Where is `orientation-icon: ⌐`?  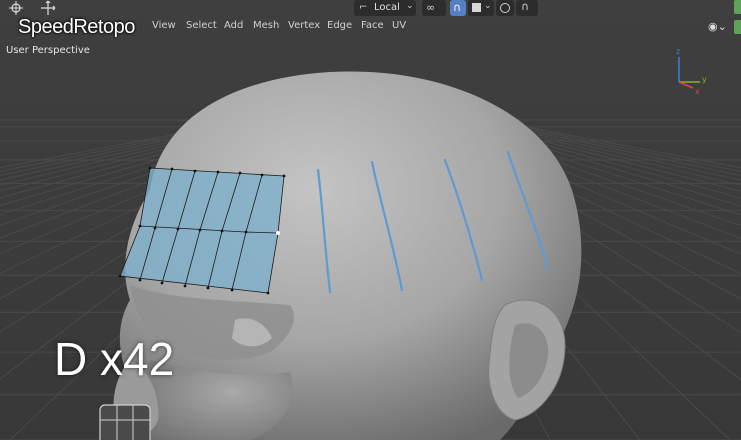 orientation-icon: ⌐ is located at coordinates (363, 7).